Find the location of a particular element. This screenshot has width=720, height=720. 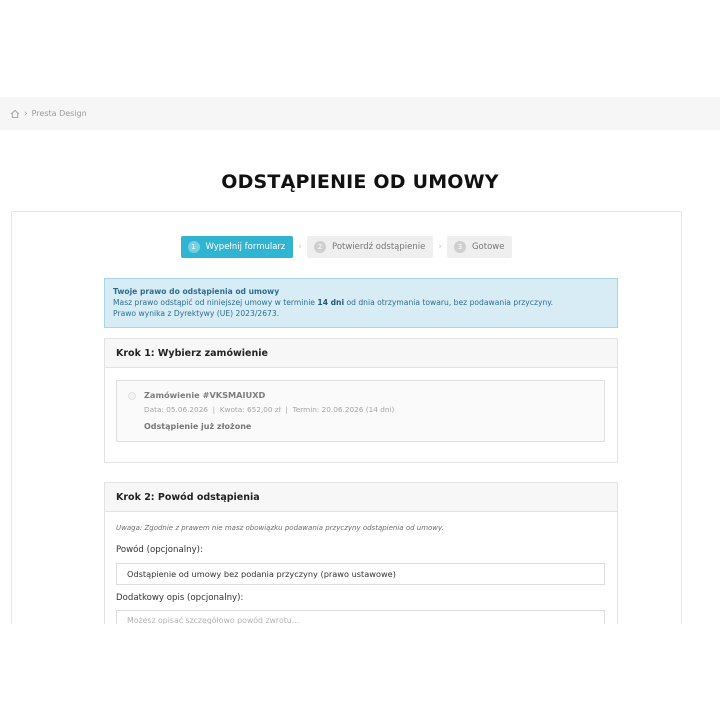

info-line-2: Prawo wynika z Dyrektywy (UE) 2023/2673. is located at coordinates (196, 313).